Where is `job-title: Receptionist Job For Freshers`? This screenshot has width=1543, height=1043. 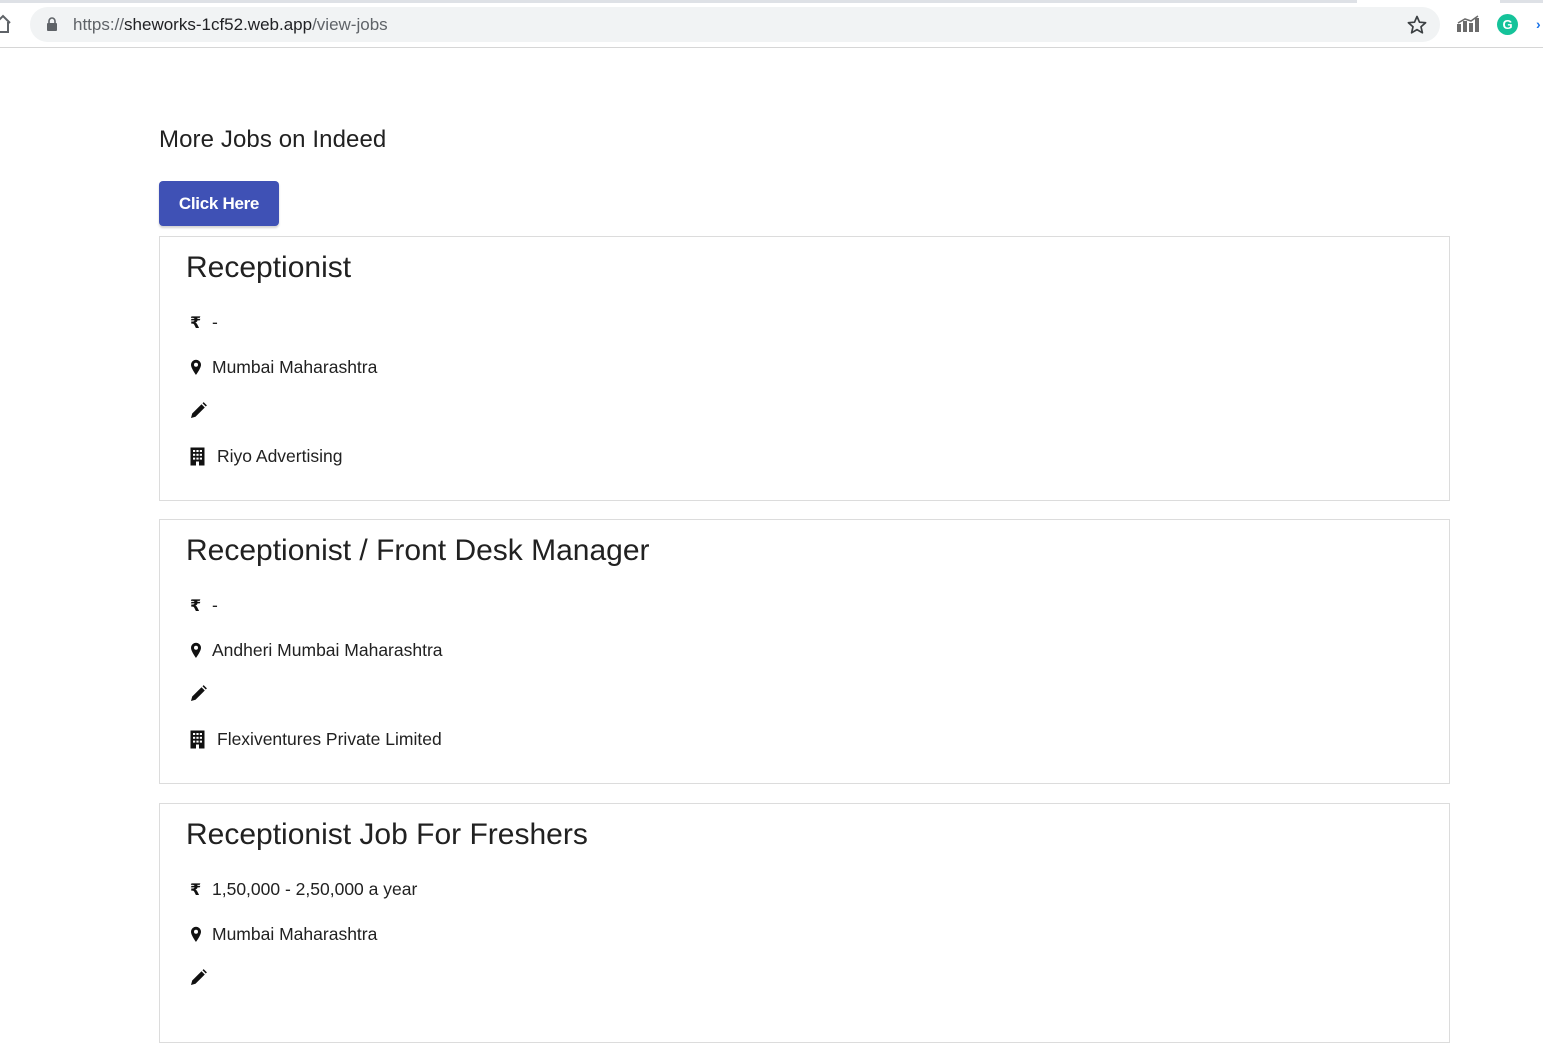
job-title: Receptionist Job For Freshers is located at coordinates (387, 835).